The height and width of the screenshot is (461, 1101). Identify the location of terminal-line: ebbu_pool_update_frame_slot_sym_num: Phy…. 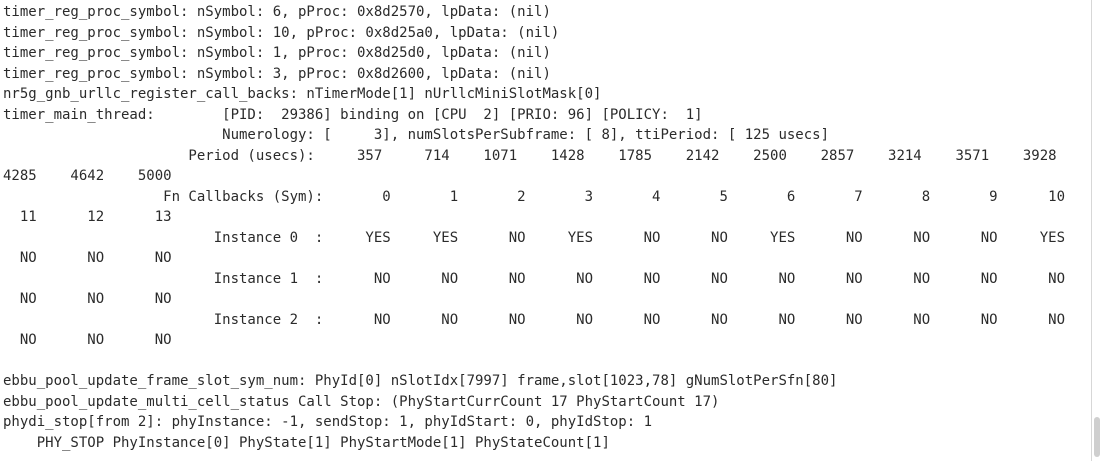
(420, 381).